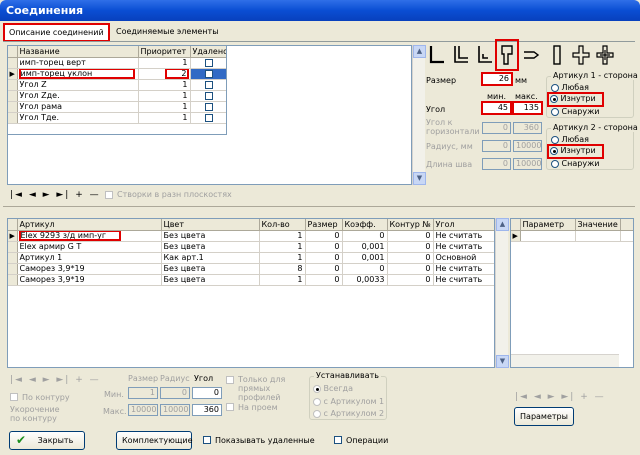 The width and height of the screenshot is (640, 455). I want to click on shape-end-icon, so click(531, 55).